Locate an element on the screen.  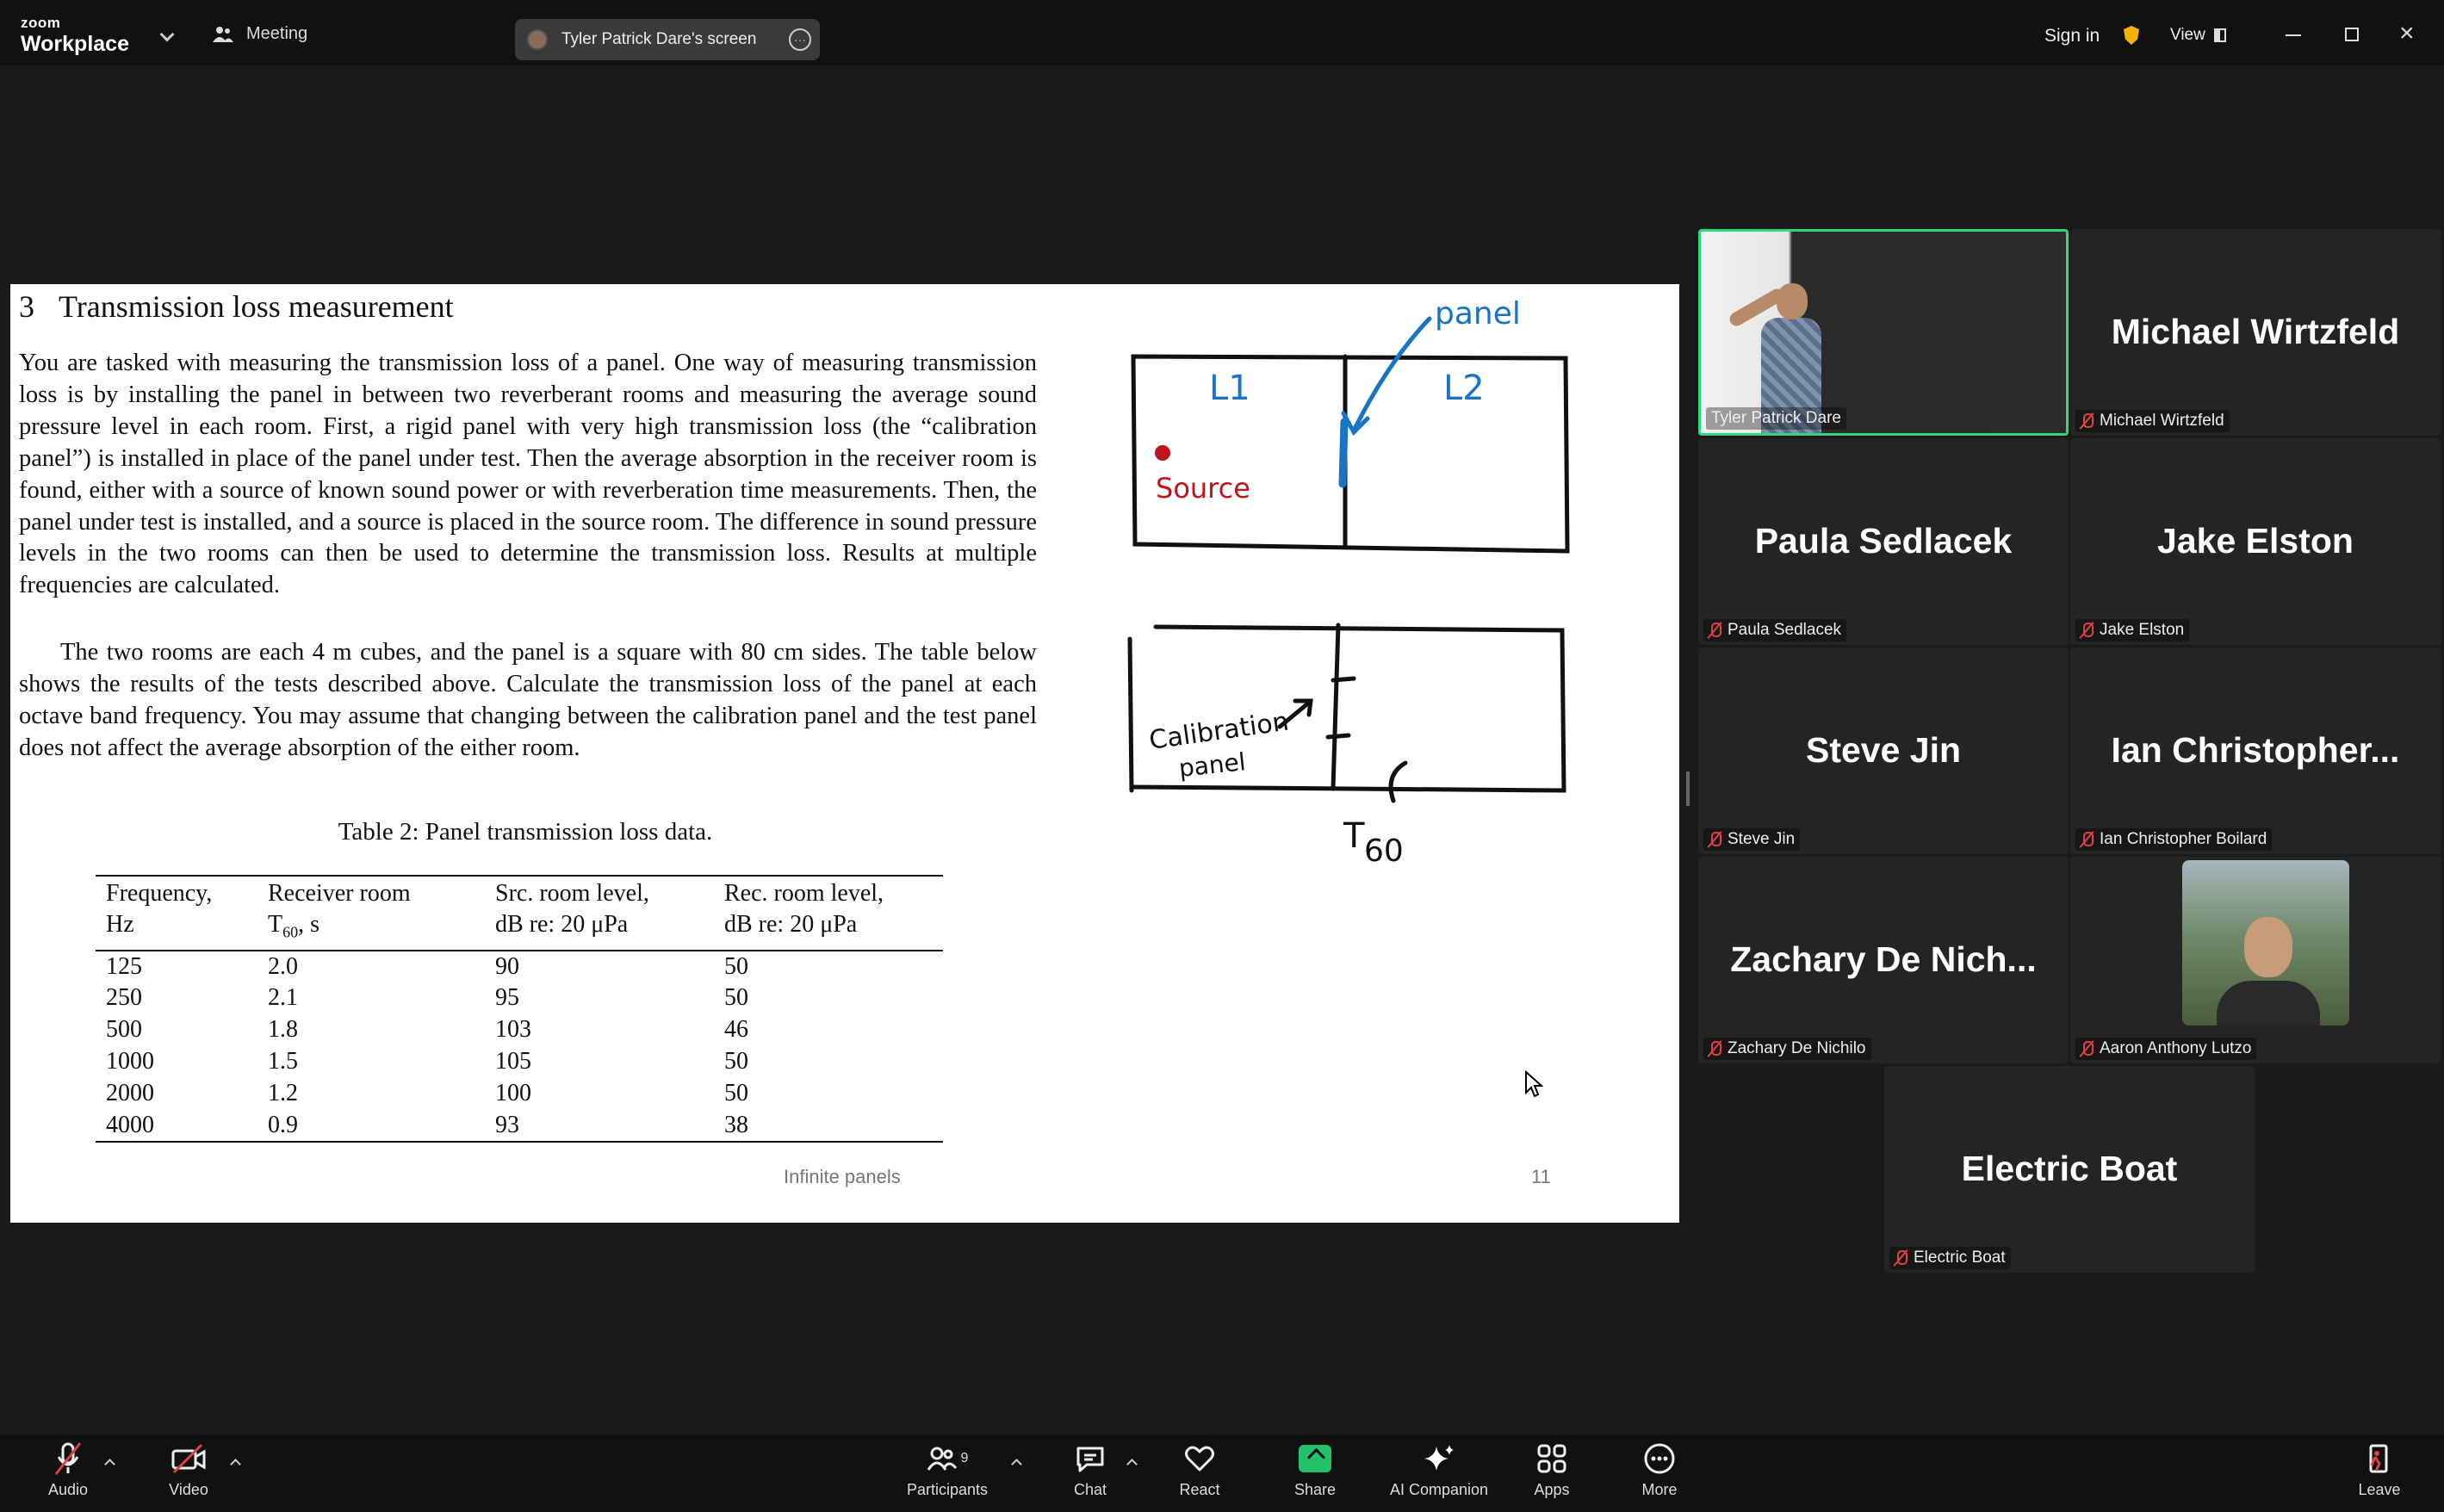
participant-display-name: Jake Elston is located at coordinates (2255, 541).